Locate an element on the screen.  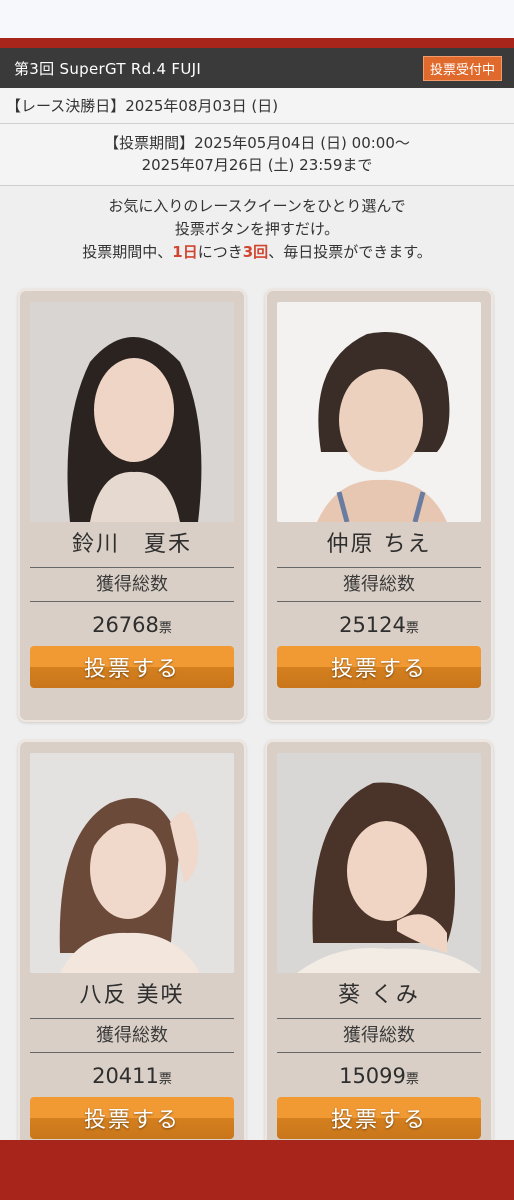
candidate-name: 葵 くみ is located at coordinates (379, 996).